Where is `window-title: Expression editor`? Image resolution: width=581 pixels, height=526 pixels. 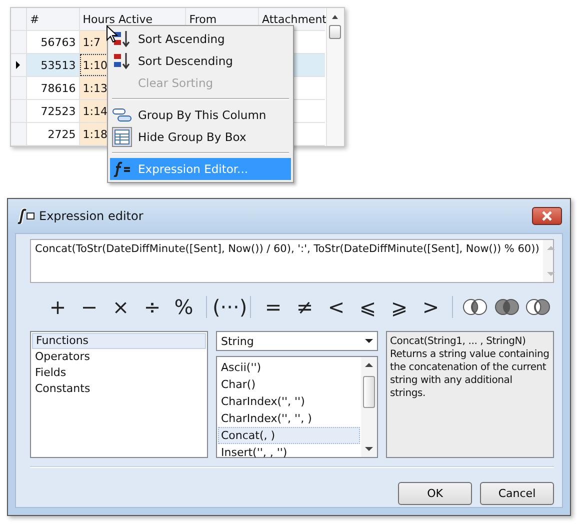 window-title: Expression editor is located at coordinates (91, 216).